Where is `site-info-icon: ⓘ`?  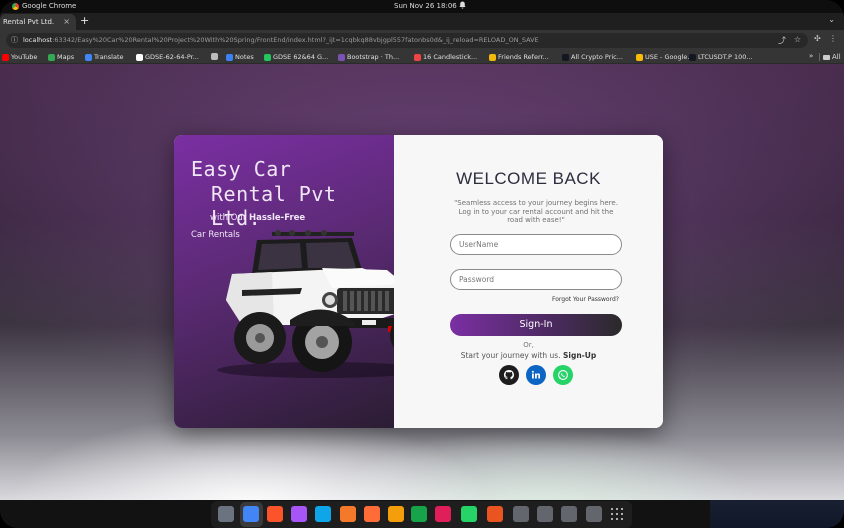 site-info-icon: ⓘ is located at coordinates (14, 40).